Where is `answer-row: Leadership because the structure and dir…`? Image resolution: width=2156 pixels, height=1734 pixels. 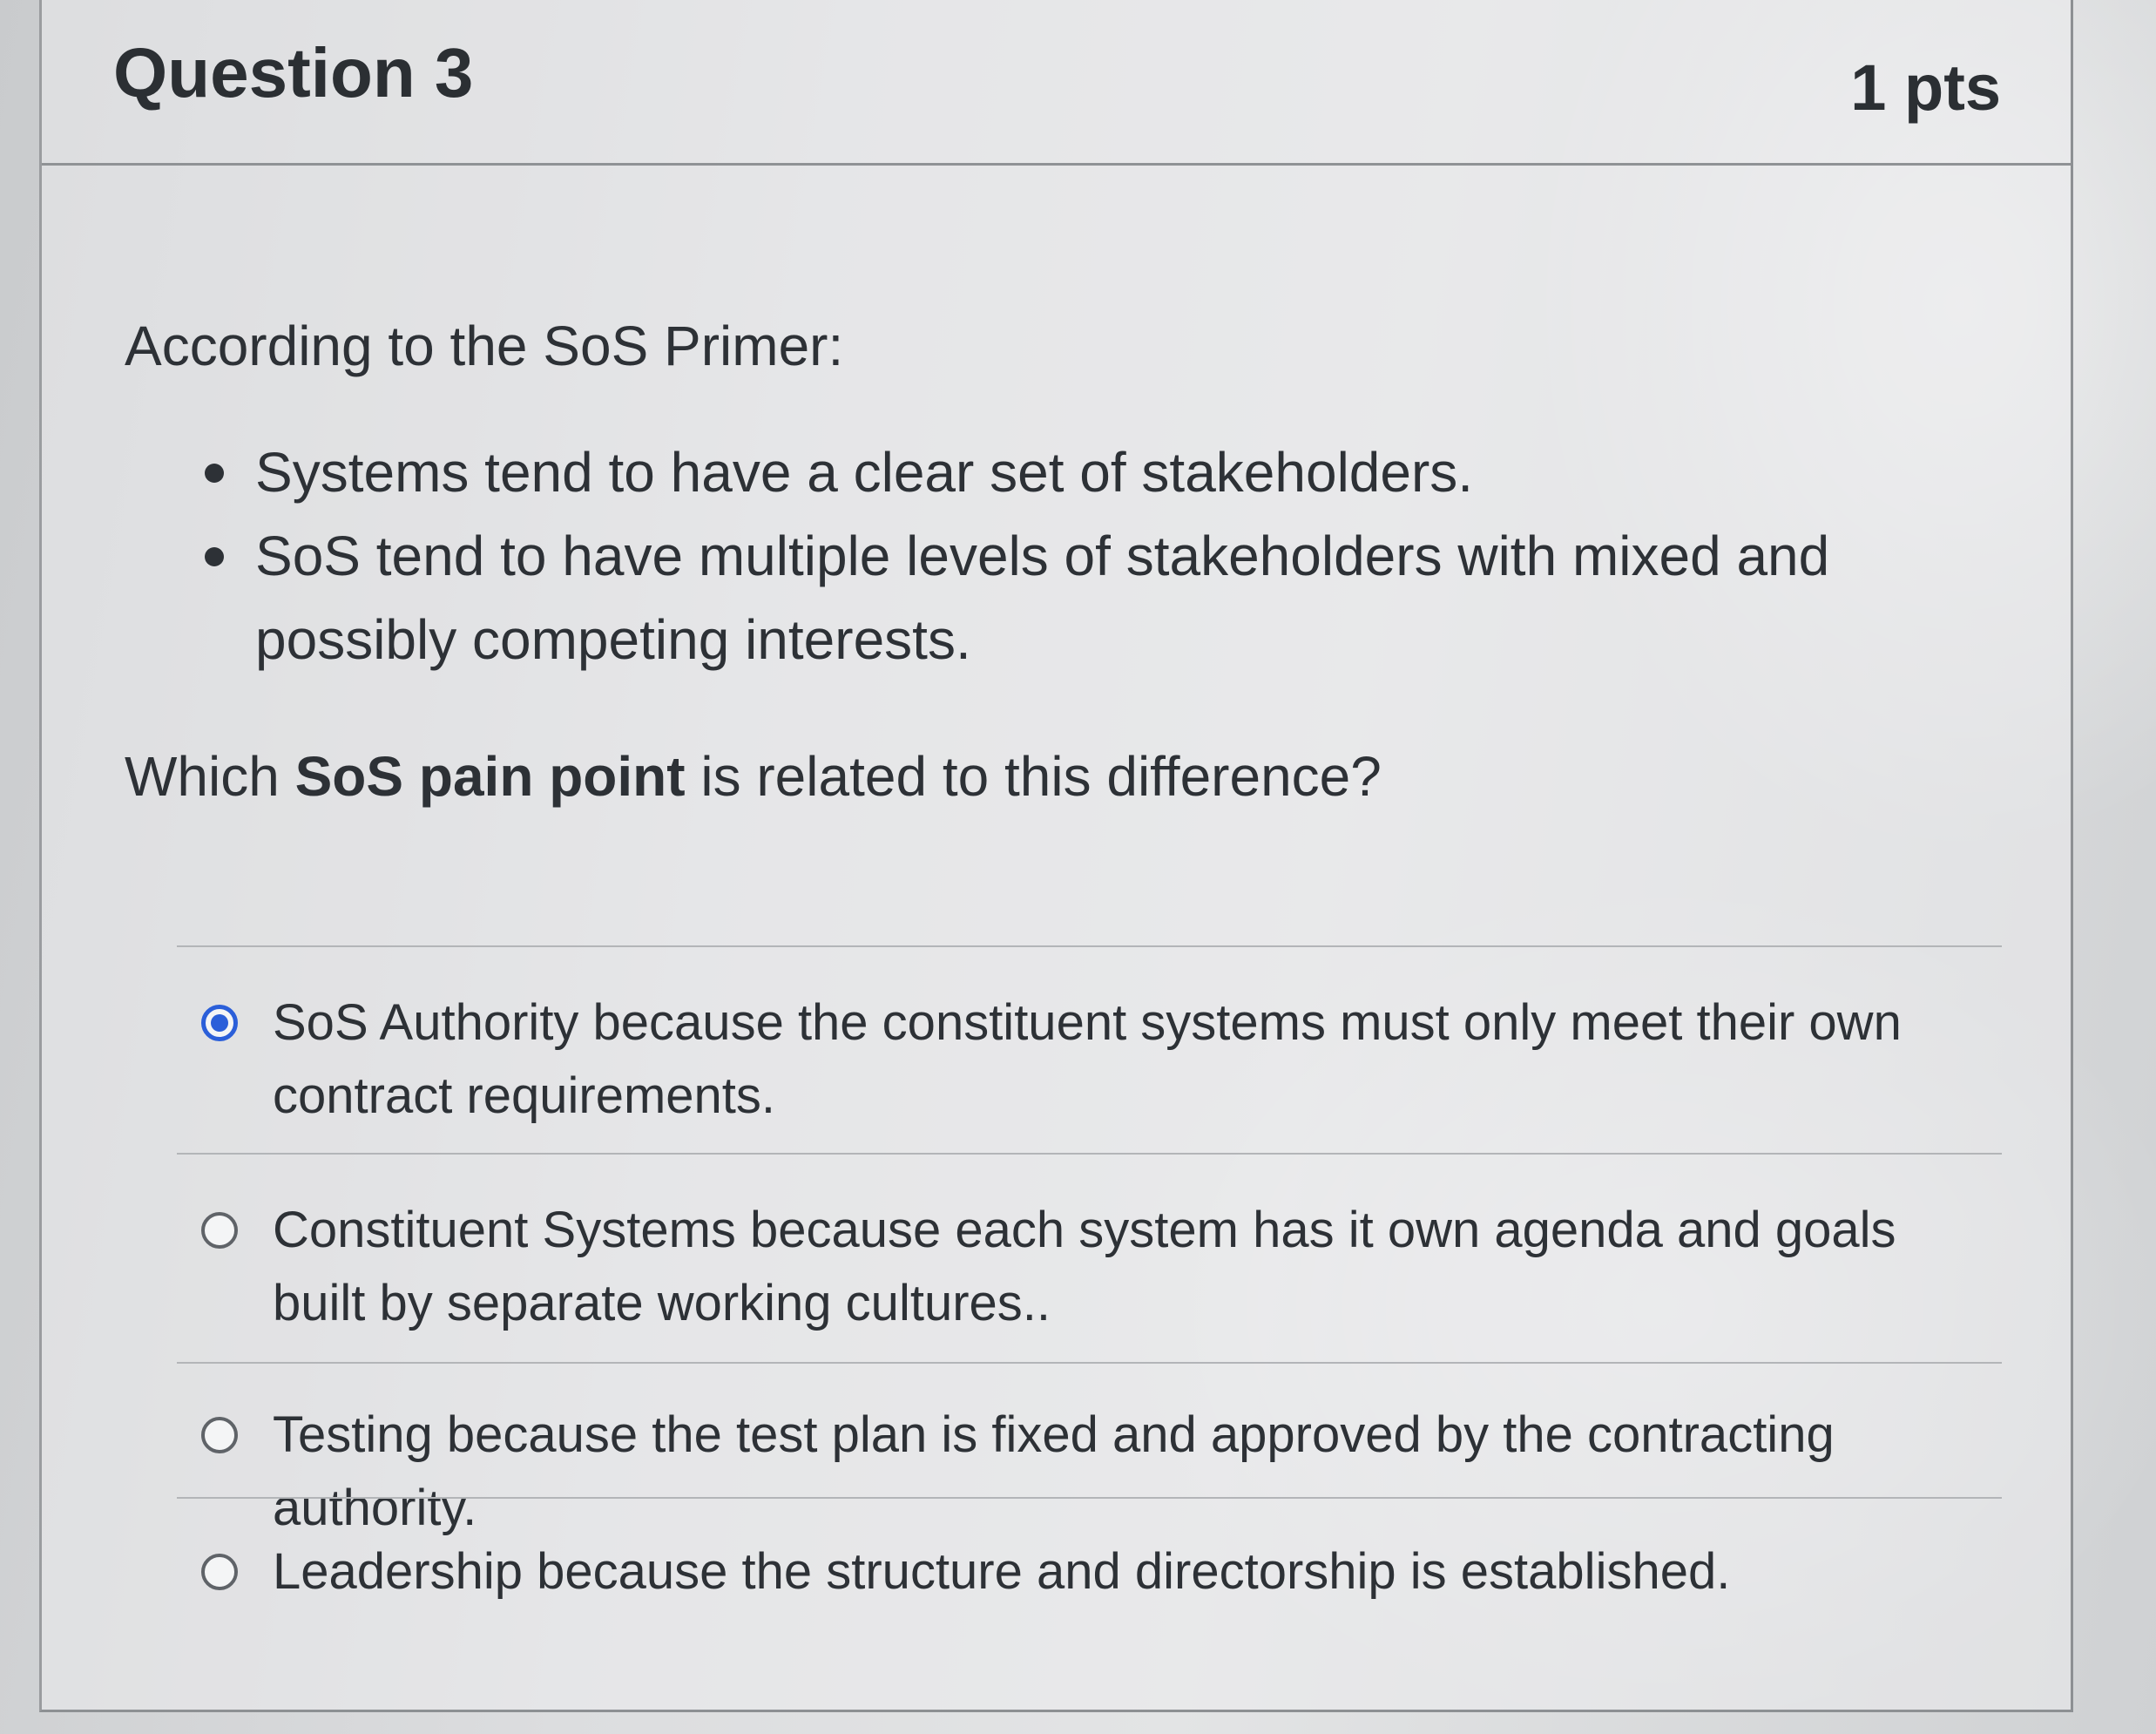
answer-row: Leadership because the structure and dir… is located at coordinates (1087, 1572).